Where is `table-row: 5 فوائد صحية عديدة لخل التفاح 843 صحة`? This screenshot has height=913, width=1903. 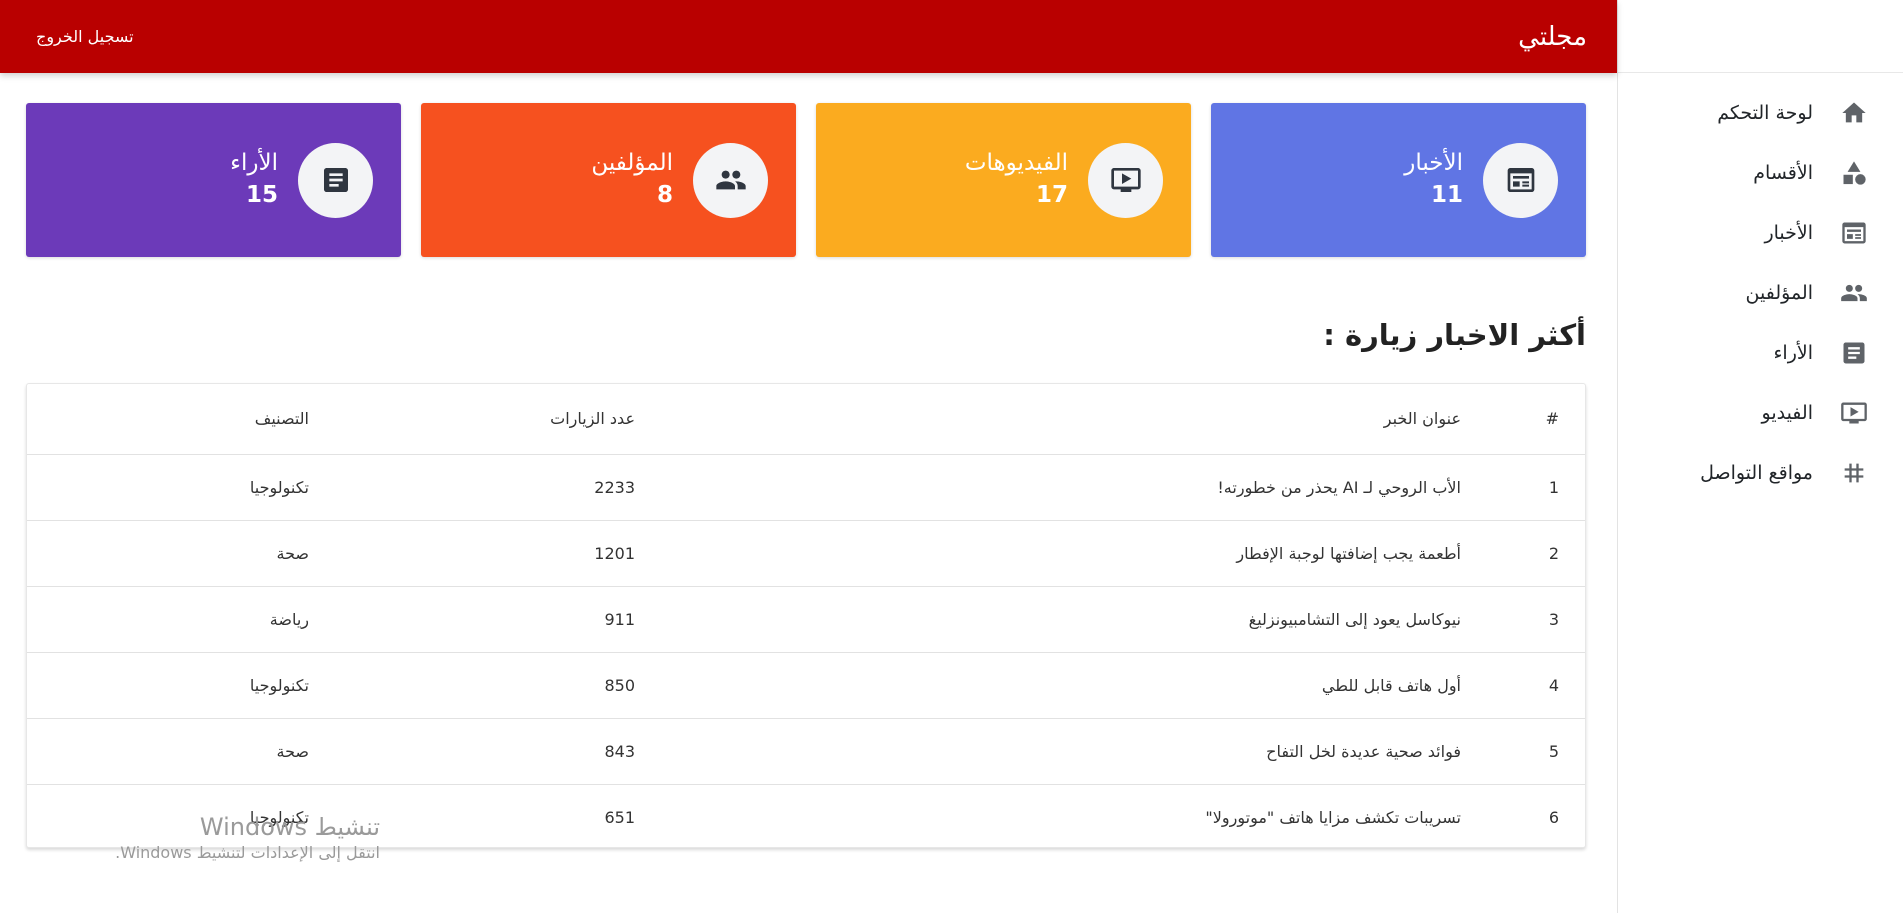
table-row: 5 فوائد صحية عديدة لخل التفاح 843 صحة is located at coordinates (806, 751).